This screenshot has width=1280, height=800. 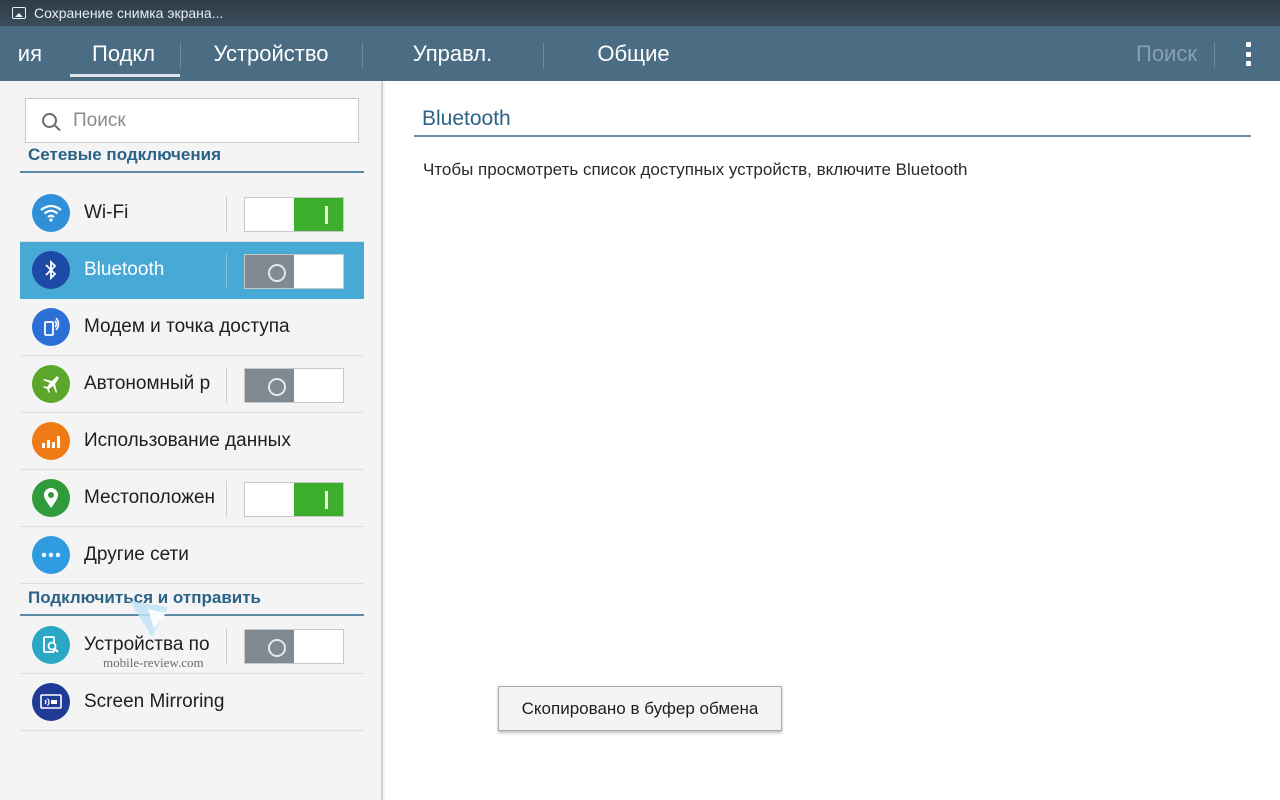 I want to click on list-item-screen-mirroring: Screen Mirroring, so click(x=192, y=702).